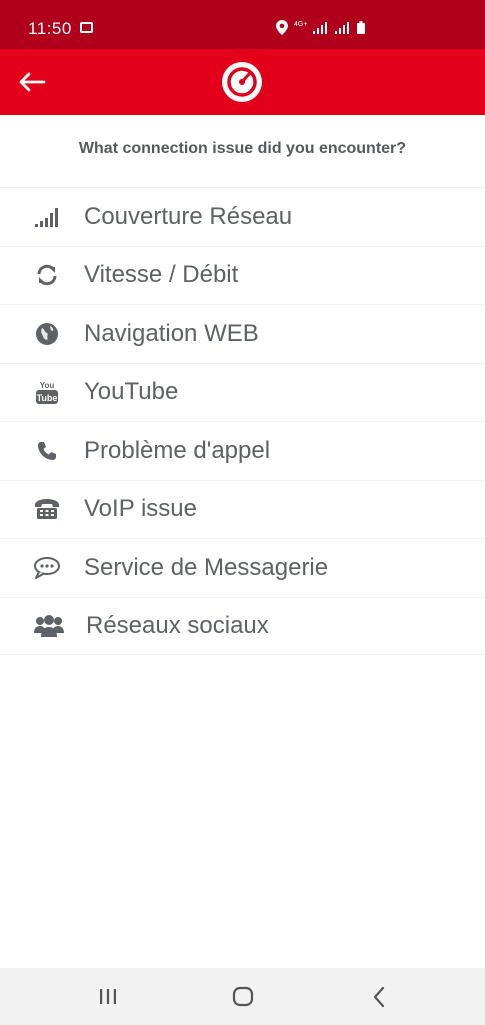 This screenshot has height=1025, width=485. Describe the element at coordinates (361, 27) in the screenshot. I see `battery-icon` at that location.